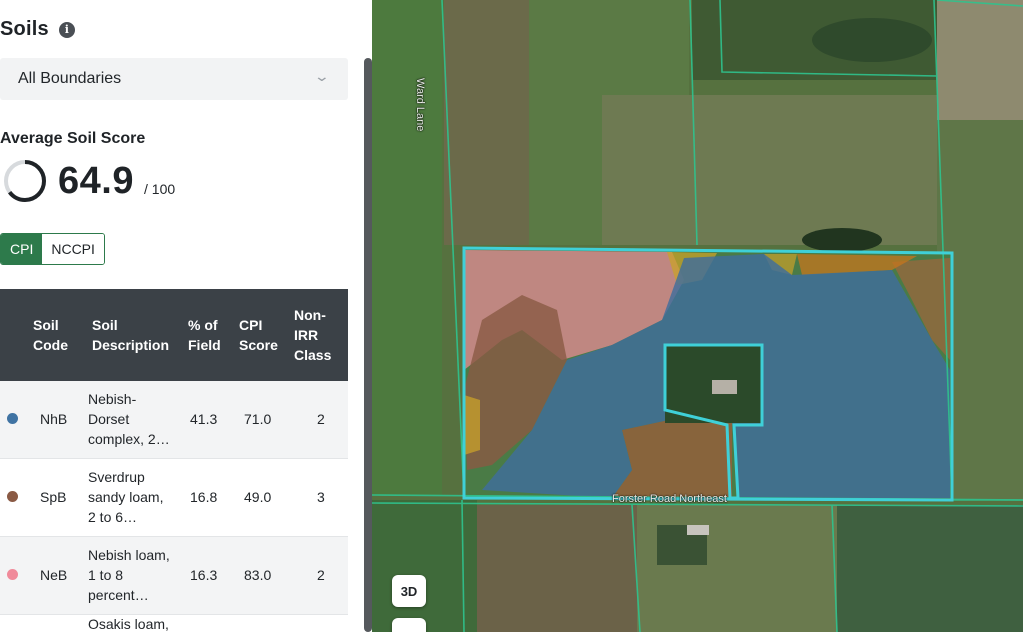 This screenshot has width=1023, height=632. I want to click on layers-icon, so click(409, 625).